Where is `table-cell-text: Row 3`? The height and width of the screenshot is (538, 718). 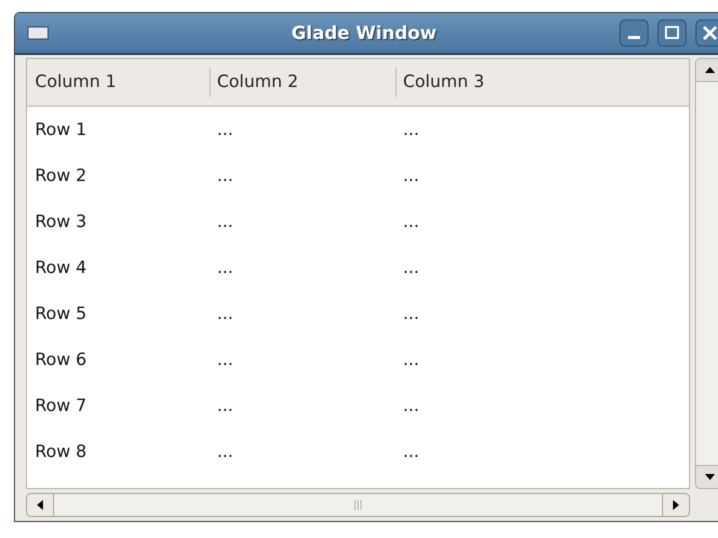
table-cell-text: Row 3 is located at coordinates (61, 222).